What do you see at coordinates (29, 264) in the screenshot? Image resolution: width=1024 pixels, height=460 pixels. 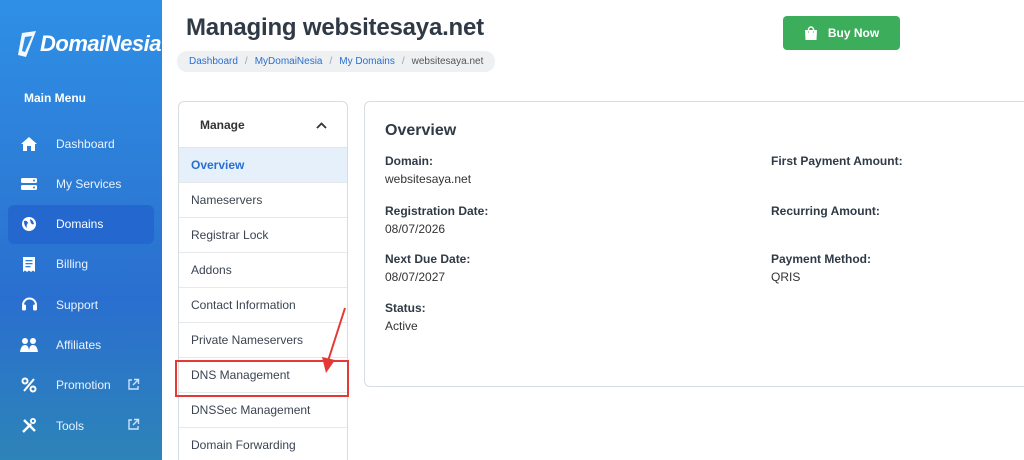 I see `billing-icon` at bounding box center [29, 264].